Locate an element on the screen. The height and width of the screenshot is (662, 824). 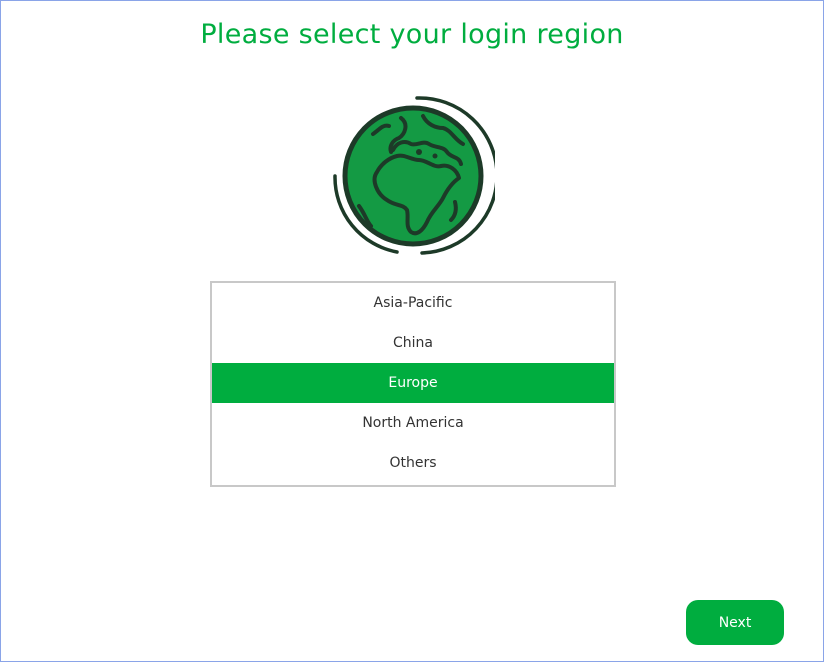
region-item-north-america: North America is located at coordinates (413, 423).